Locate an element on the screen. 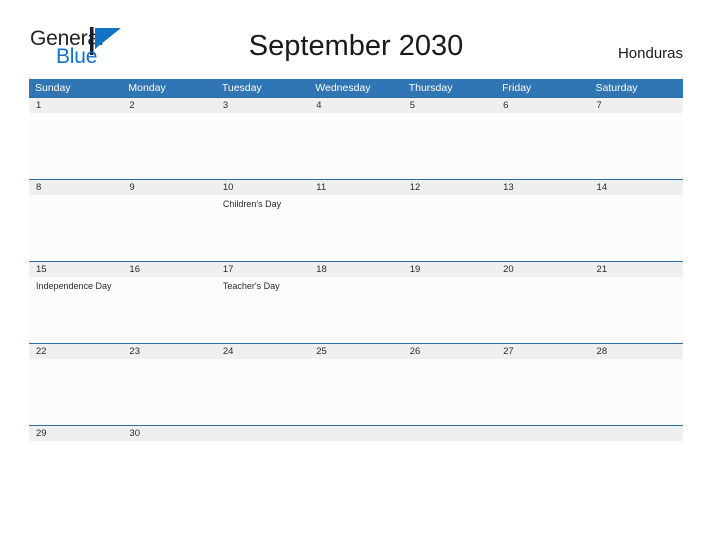  day-event-band: Children's Day is located at coordinates (356, 226).